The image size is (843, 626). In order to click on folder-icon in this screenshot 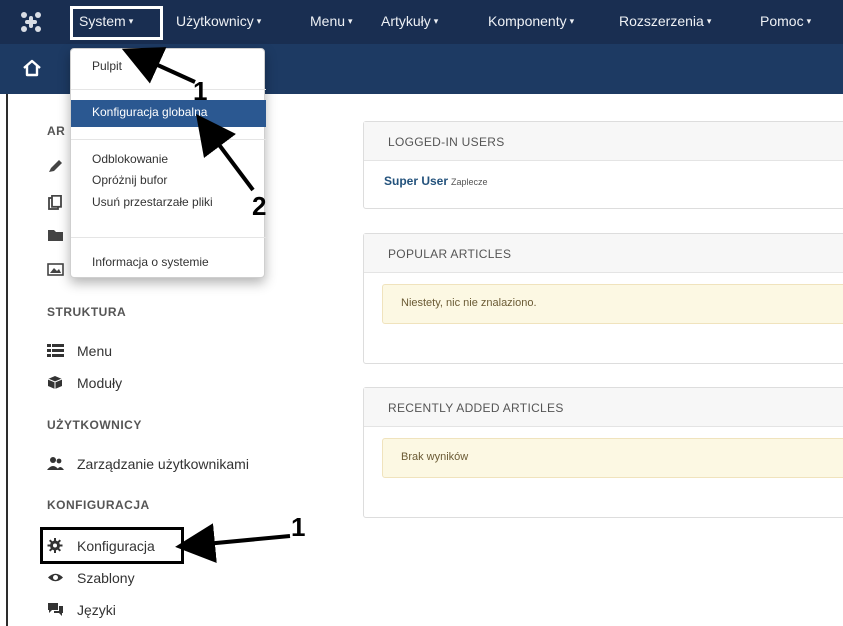, I will do `click(56, 235)`.